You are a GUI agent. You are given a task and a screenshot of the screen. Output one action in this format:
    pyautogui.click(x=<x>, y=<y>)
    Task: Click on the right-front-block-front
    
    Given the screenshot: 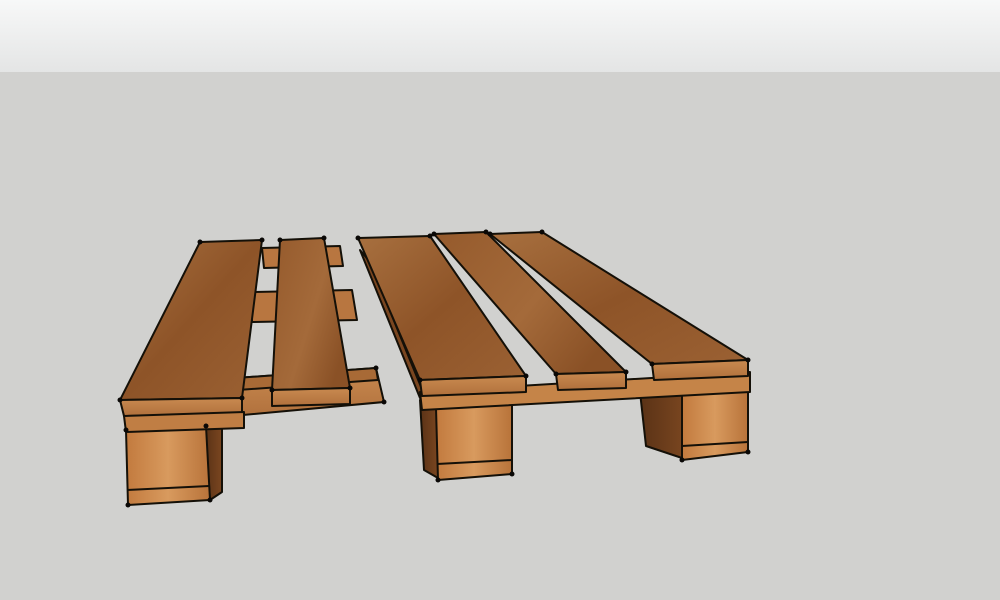 What is the action you would take?
    pyautogui.click(x=474, y=442)
    